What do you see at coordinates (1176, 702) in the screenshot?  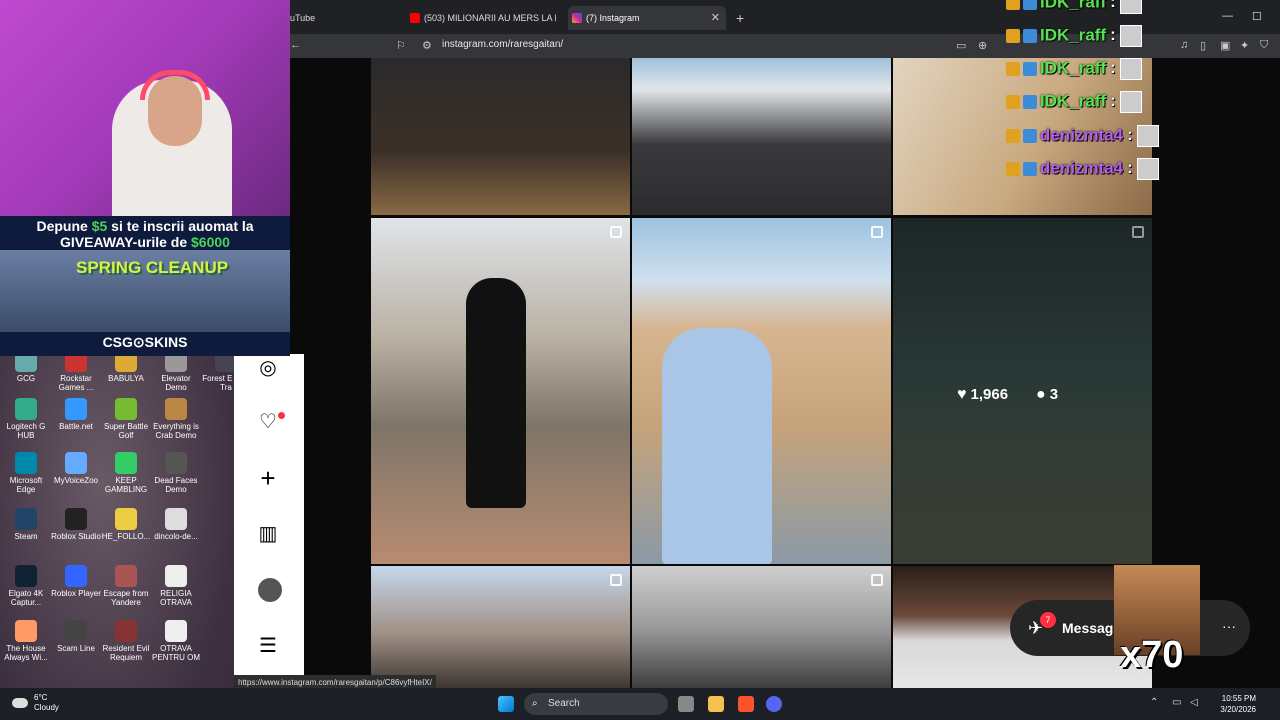 I see `network-icon: ▭` at bounding box center [1176, 702].